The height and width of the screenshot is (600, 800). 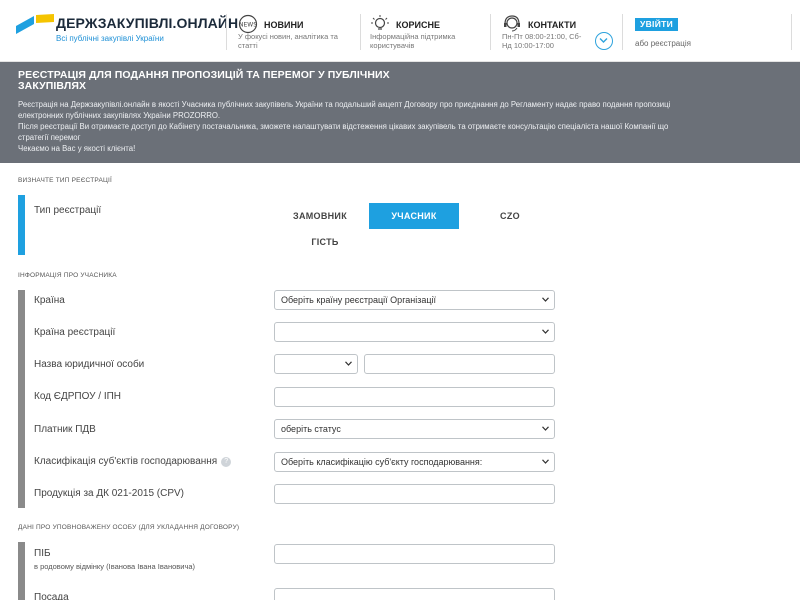 What do you see at coordinates (77, 148) in the screenshot?
I see `banner-line: Чекаємо на Вас у якості клієнта!` at bounding box center [77, 148].